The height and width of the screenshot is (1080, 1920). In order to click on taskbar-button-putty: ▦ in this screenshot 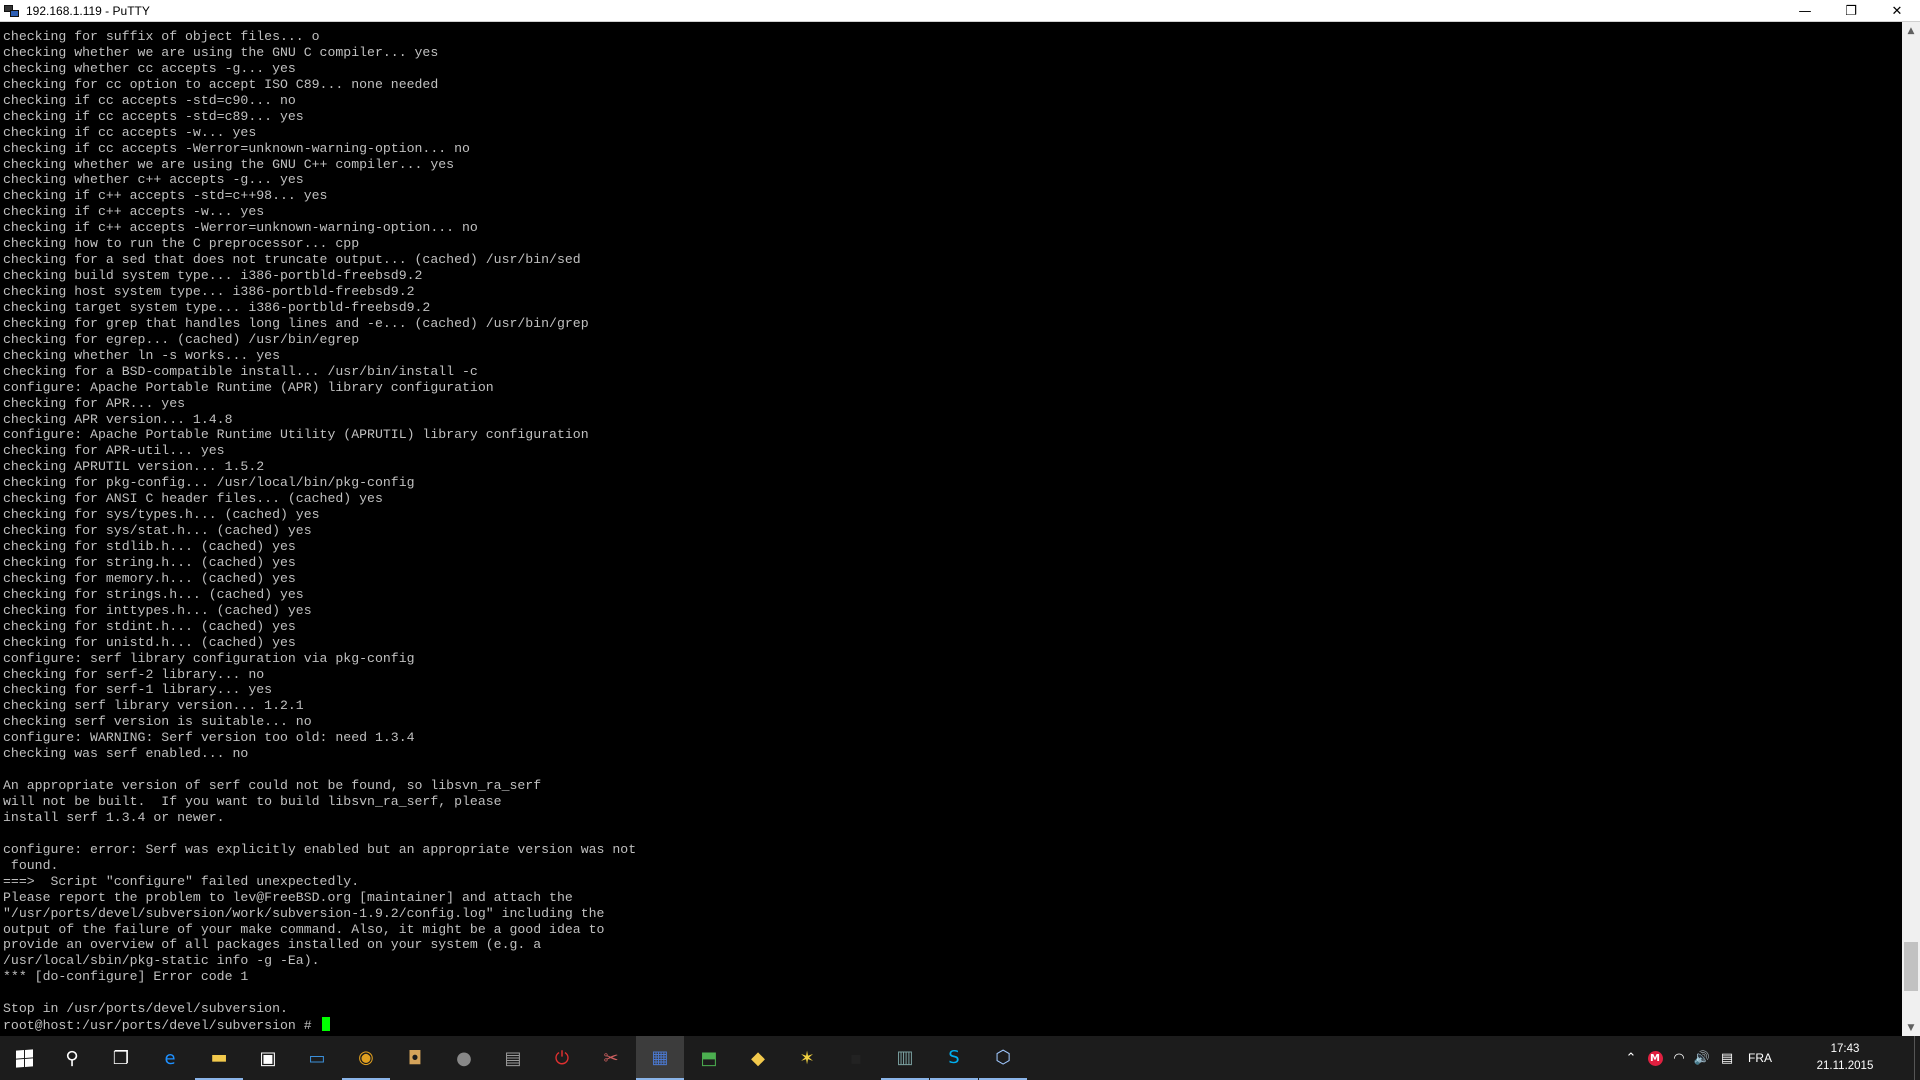, I will do `click(660, 1058)`.